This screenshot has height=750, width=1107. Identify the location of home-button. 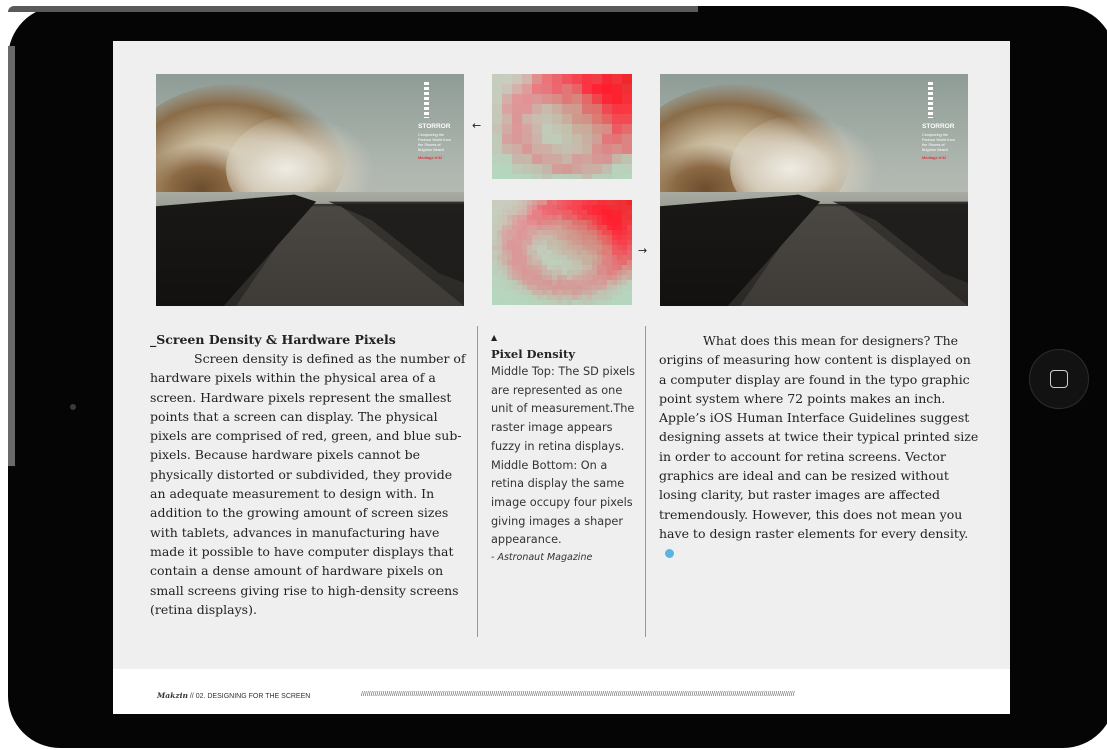
(1059, 379).